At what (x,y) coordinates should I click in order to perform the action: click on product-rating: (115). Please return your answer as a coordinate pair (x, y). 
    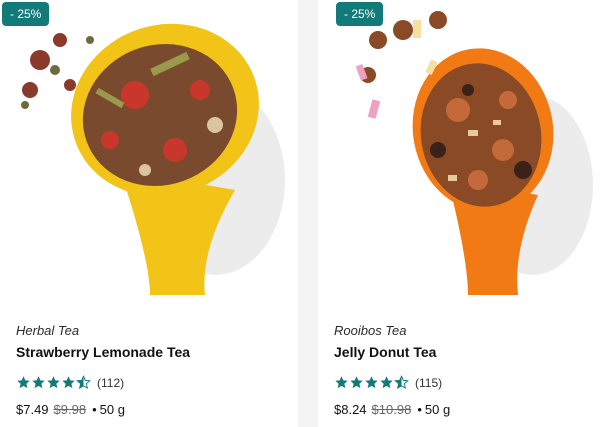
    Looking at the image, I should click on (388, 382).